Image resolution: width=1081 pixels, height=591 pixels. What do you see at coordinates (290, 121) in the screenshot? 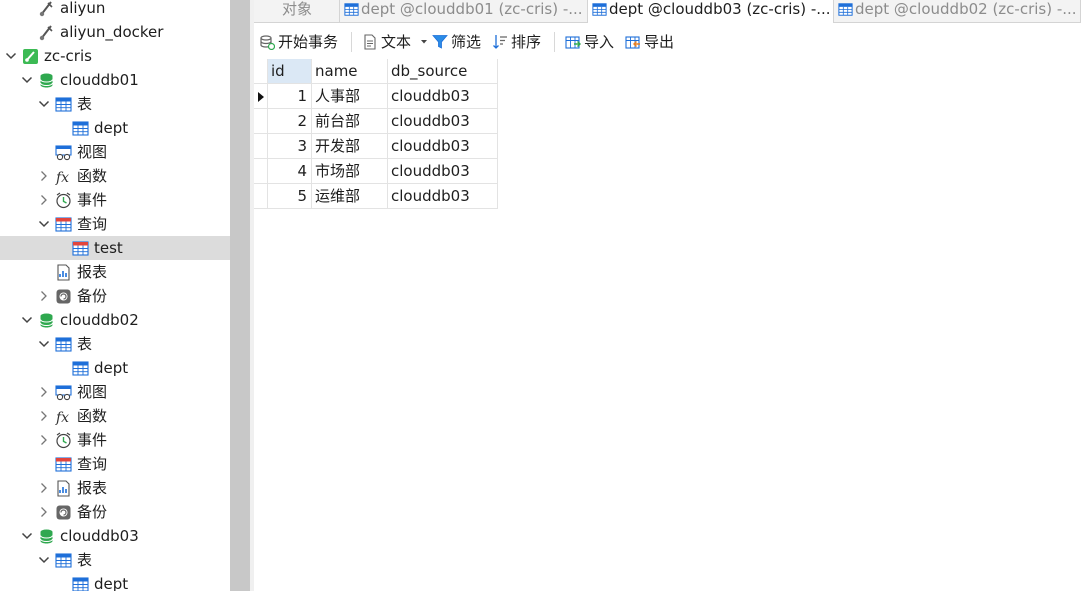
I see `grid-cell-id: 2` at bounding box center [290, 121].